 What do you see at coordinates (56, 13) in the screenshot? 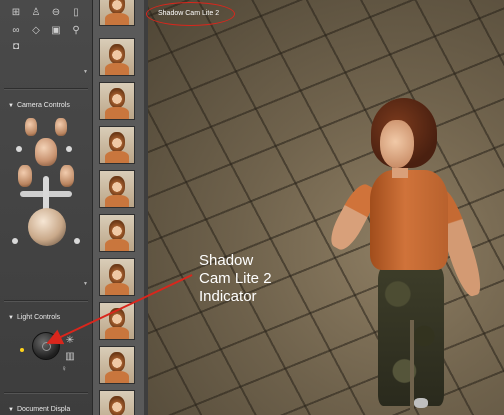
I see `cylinder-icon: ⊖` at bounding box center [56, 13].